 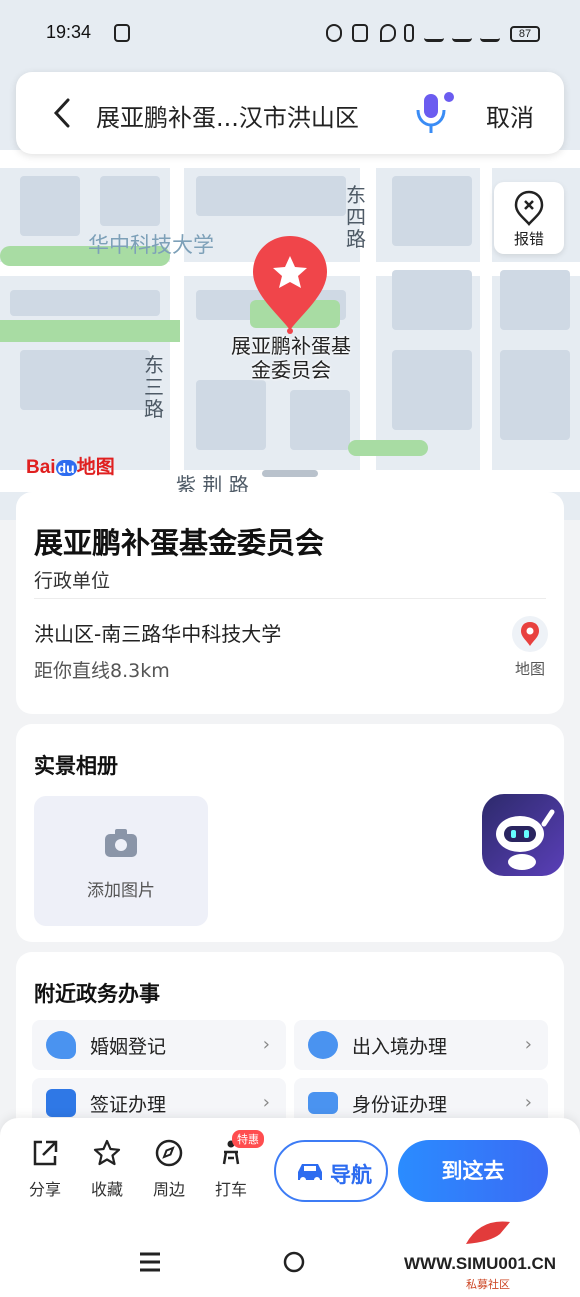 I want to click on vibrate-icon, so click(x=409, y=33).